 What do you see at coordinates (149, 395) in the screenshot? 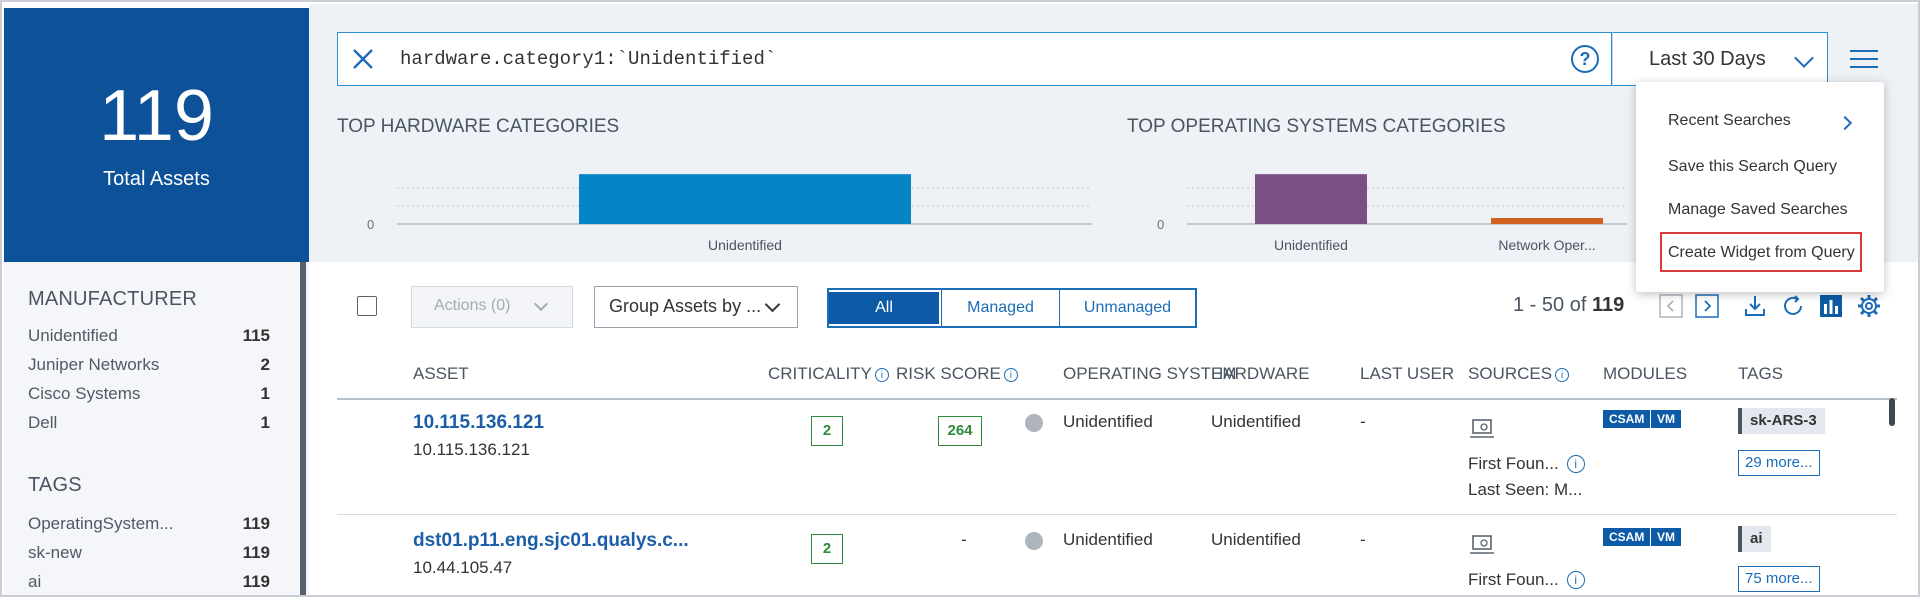
I see `facet-item: Cisco Systems 1` at bounding box center [149, 395].